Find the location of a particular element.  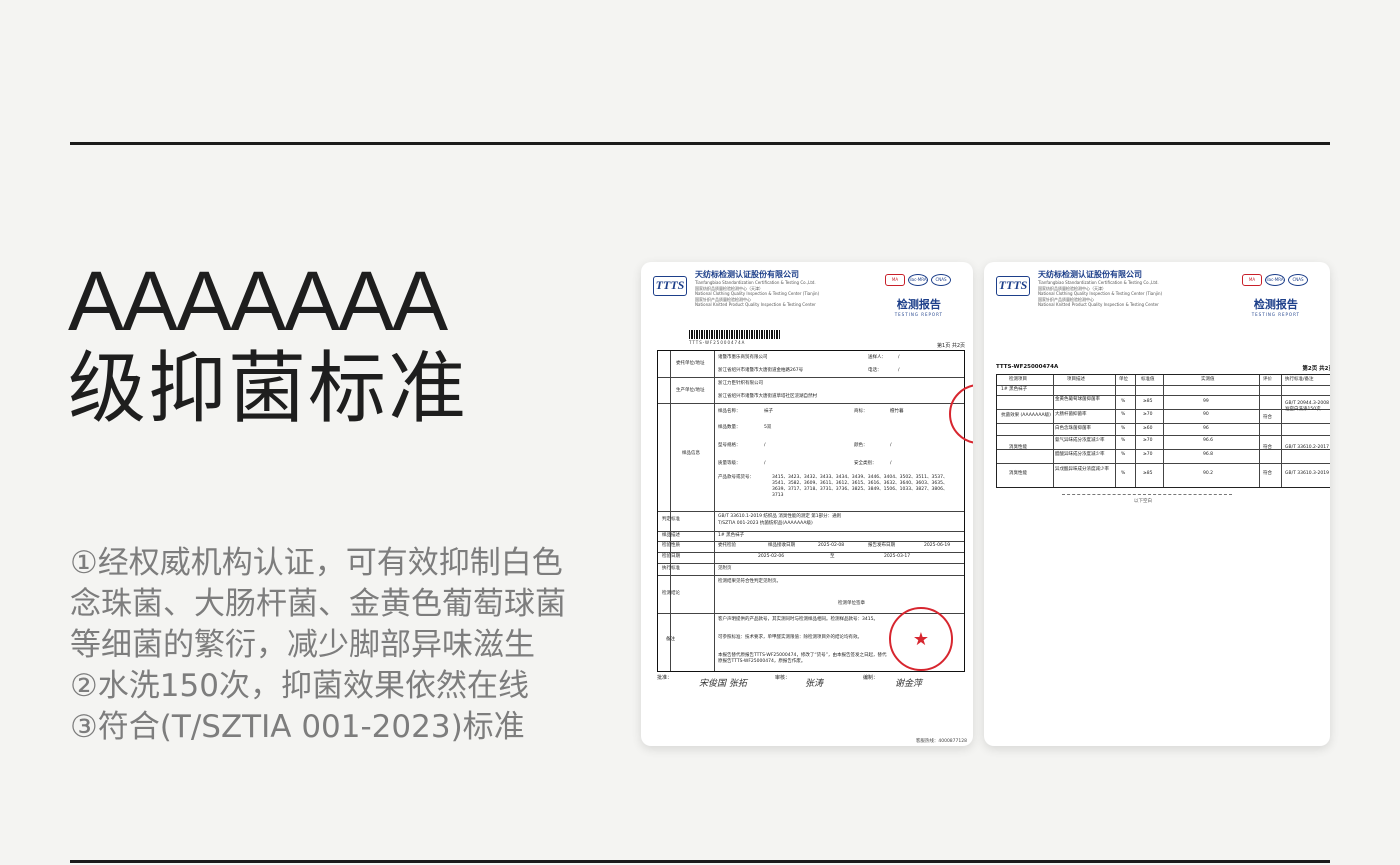

cell-value: 2025-02-06 is located at coordinates (771, 556).